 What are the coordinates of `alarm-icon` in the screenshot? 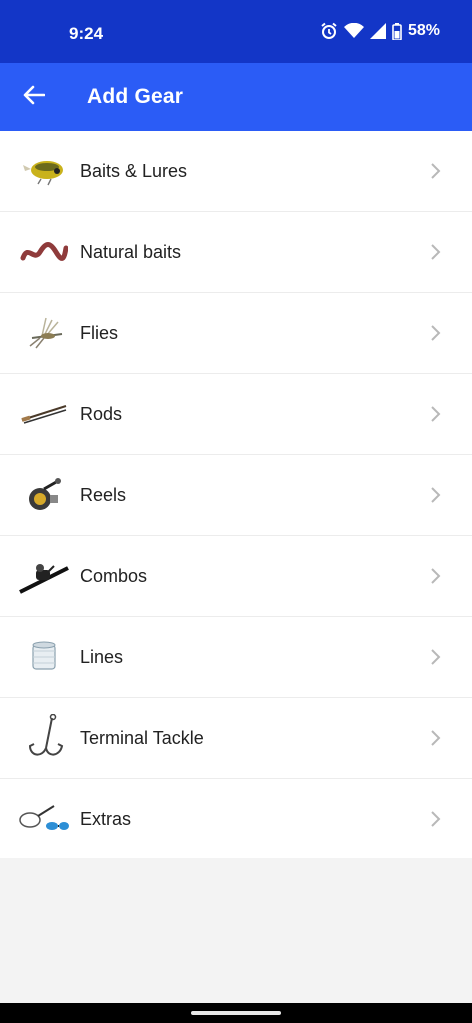 It's located at (329, 31).